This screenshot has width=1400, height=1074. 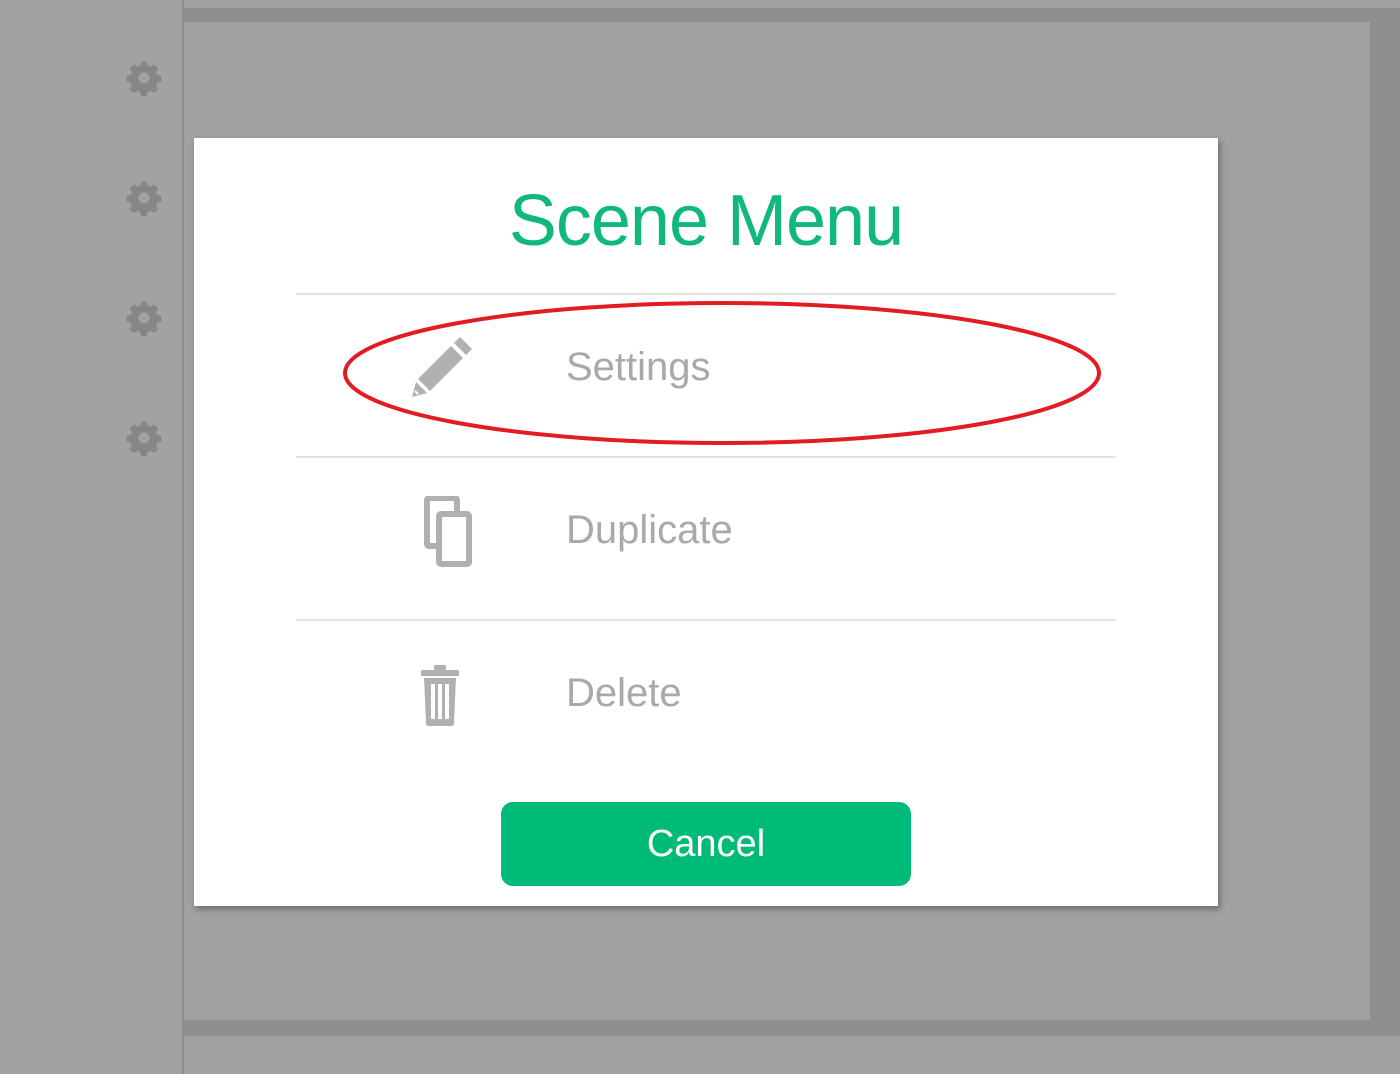 What do you see at coordinates (624, 693) in the screenshot?
I see `menu-item-label: Delete` at bounding box center [624, 693].